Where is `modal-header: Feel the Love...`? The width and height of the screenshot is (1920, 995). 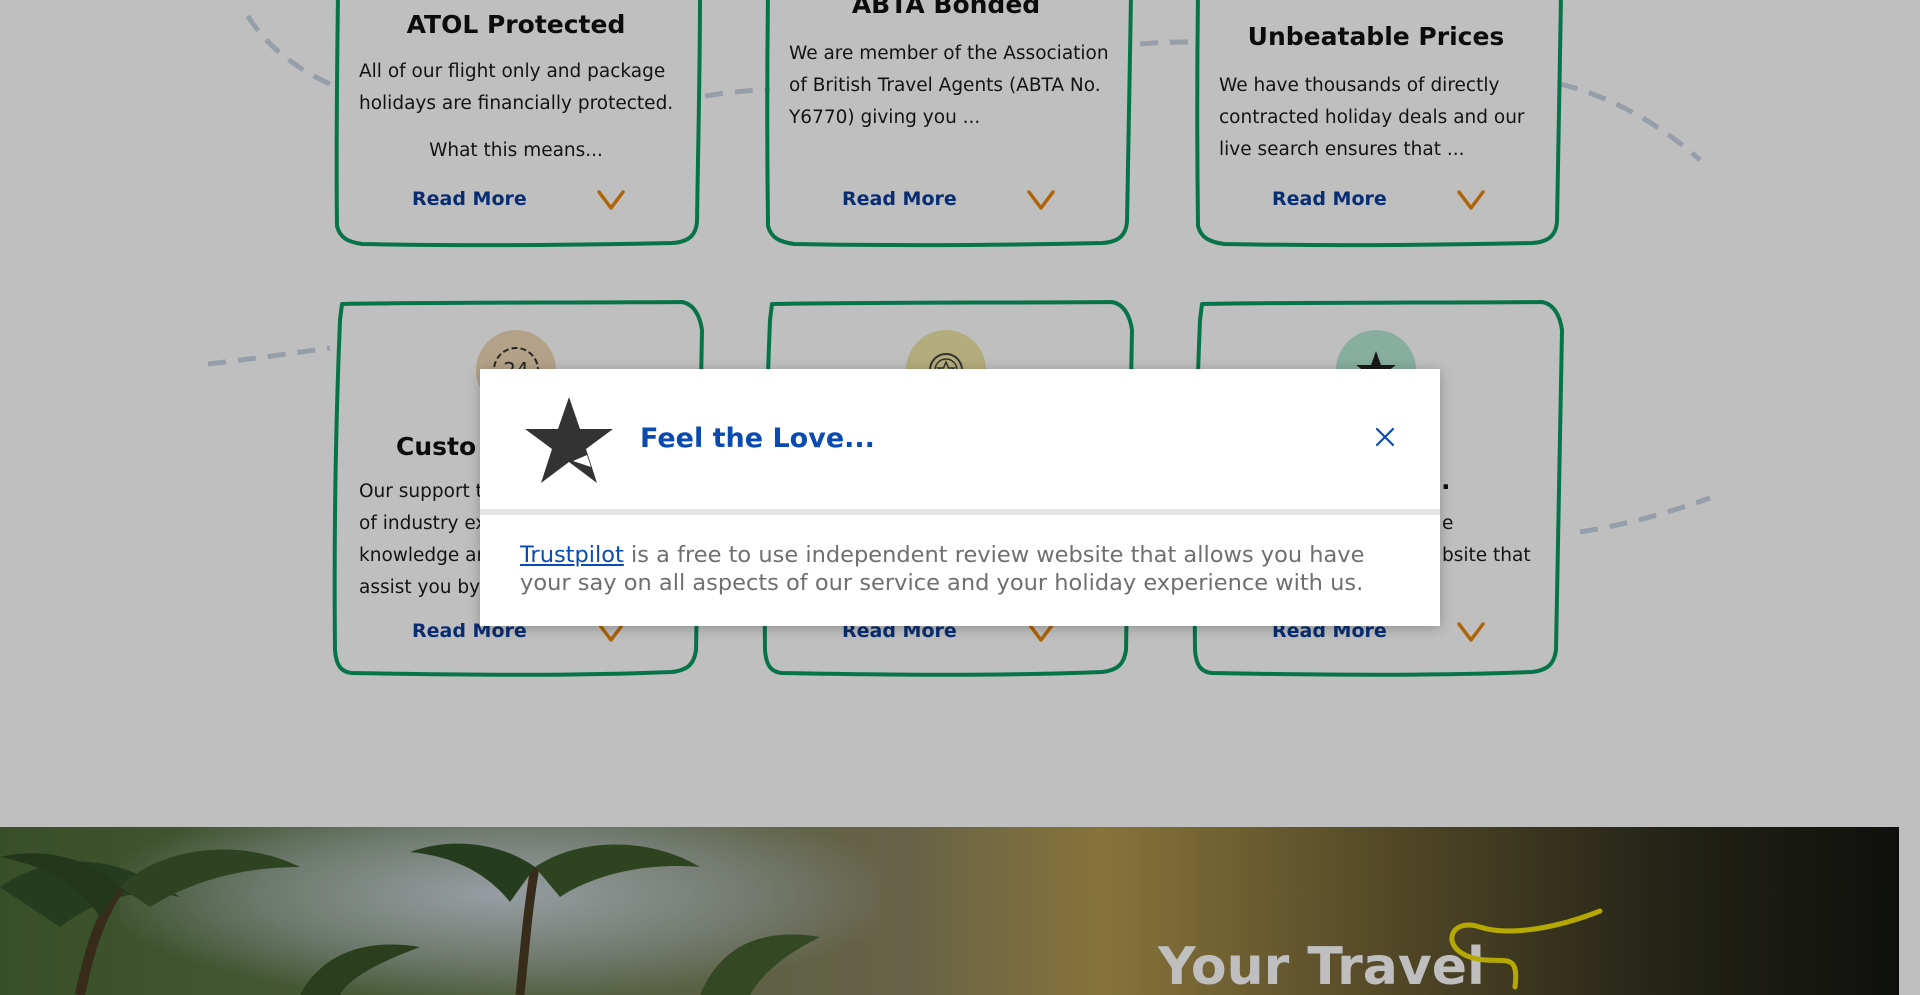 modal-header: Feel the Love... is located at coordinates (960, 439).